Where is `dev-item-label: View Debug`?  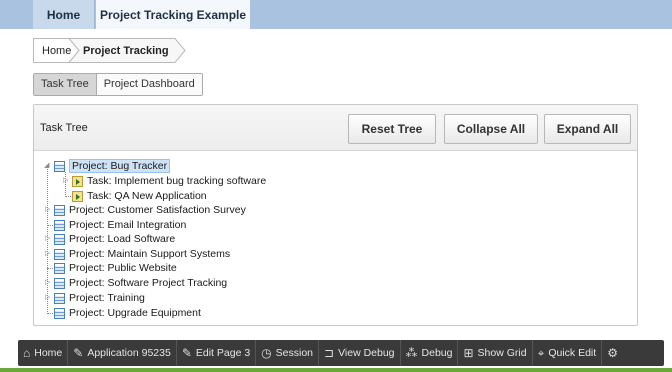 dev-item-label: View Debug is located at coordinates (366, 353).